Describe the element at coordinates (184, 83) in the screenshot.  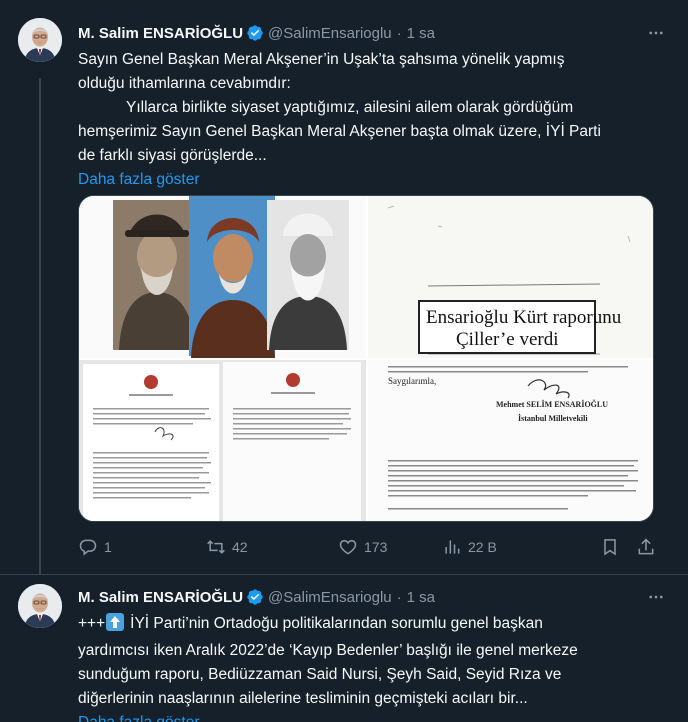
I see `tweet-text-line: olduğu ithamlarına cevabımdır:` at that location.